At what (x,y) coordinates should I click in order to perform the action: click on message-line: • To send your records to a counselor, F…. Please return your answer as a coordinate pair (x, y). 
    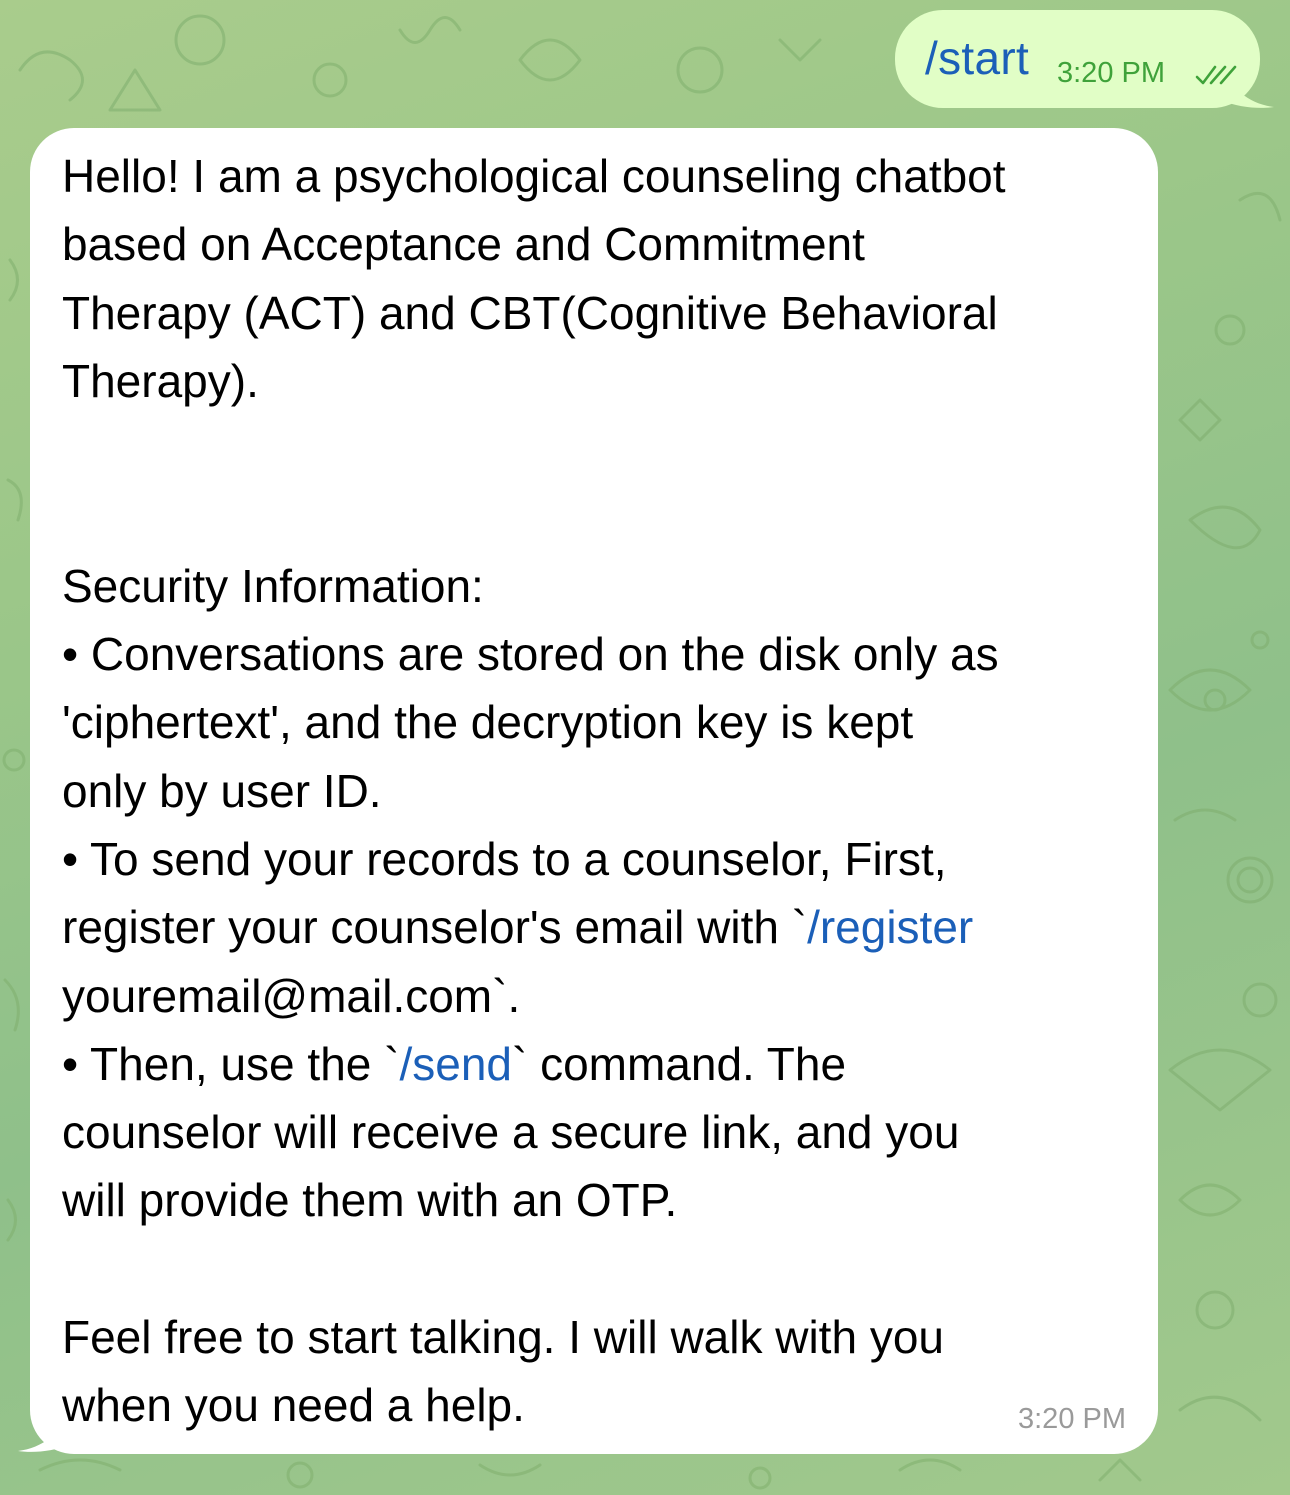
    Looking at the image, I should click on (504, 858).